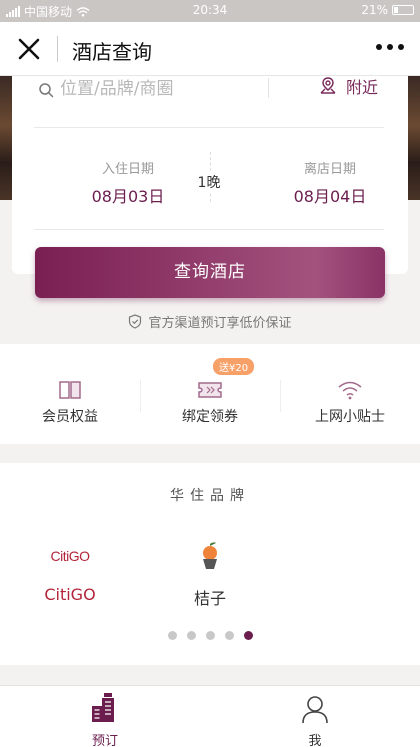 This screenshot has width=420, height=747. What do you see at coordinates (6, 138) in the screenshot?
I see `banner-image-left` at bounding box center [6, 138].